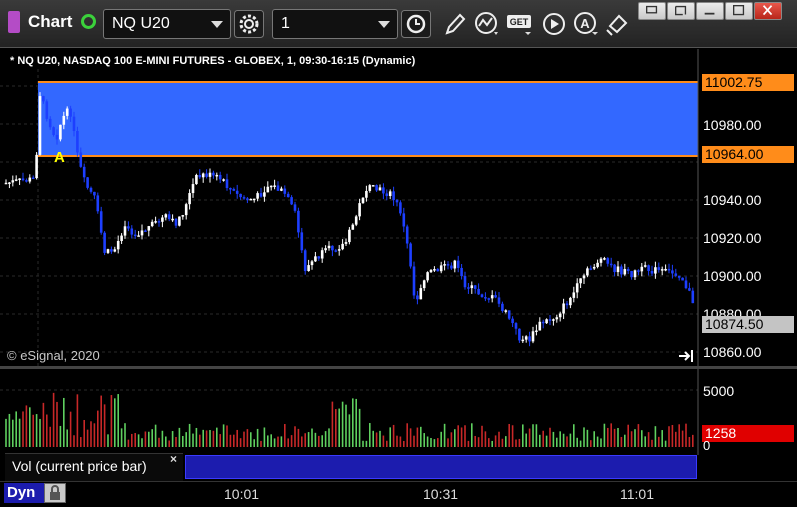 The image size is (797, 507). I want to click on lock-icon, so click(55, 493).